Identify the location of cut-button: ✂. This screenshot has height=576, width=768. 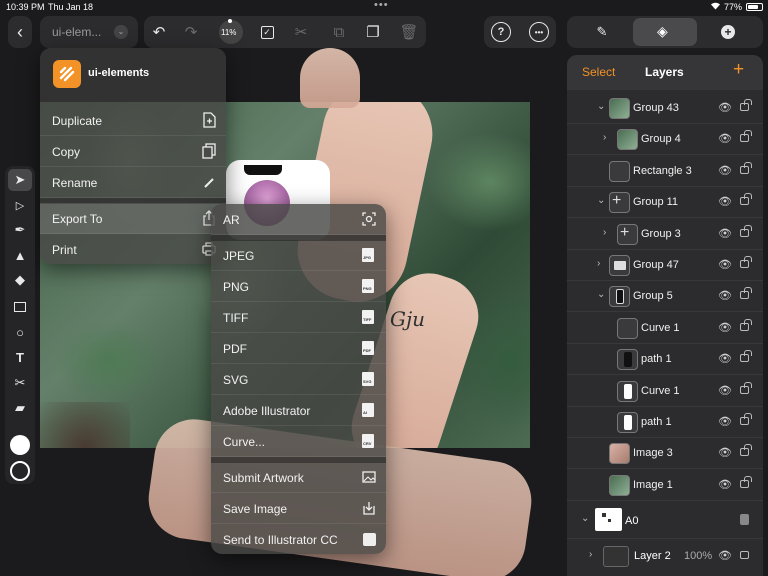
(301, 32).